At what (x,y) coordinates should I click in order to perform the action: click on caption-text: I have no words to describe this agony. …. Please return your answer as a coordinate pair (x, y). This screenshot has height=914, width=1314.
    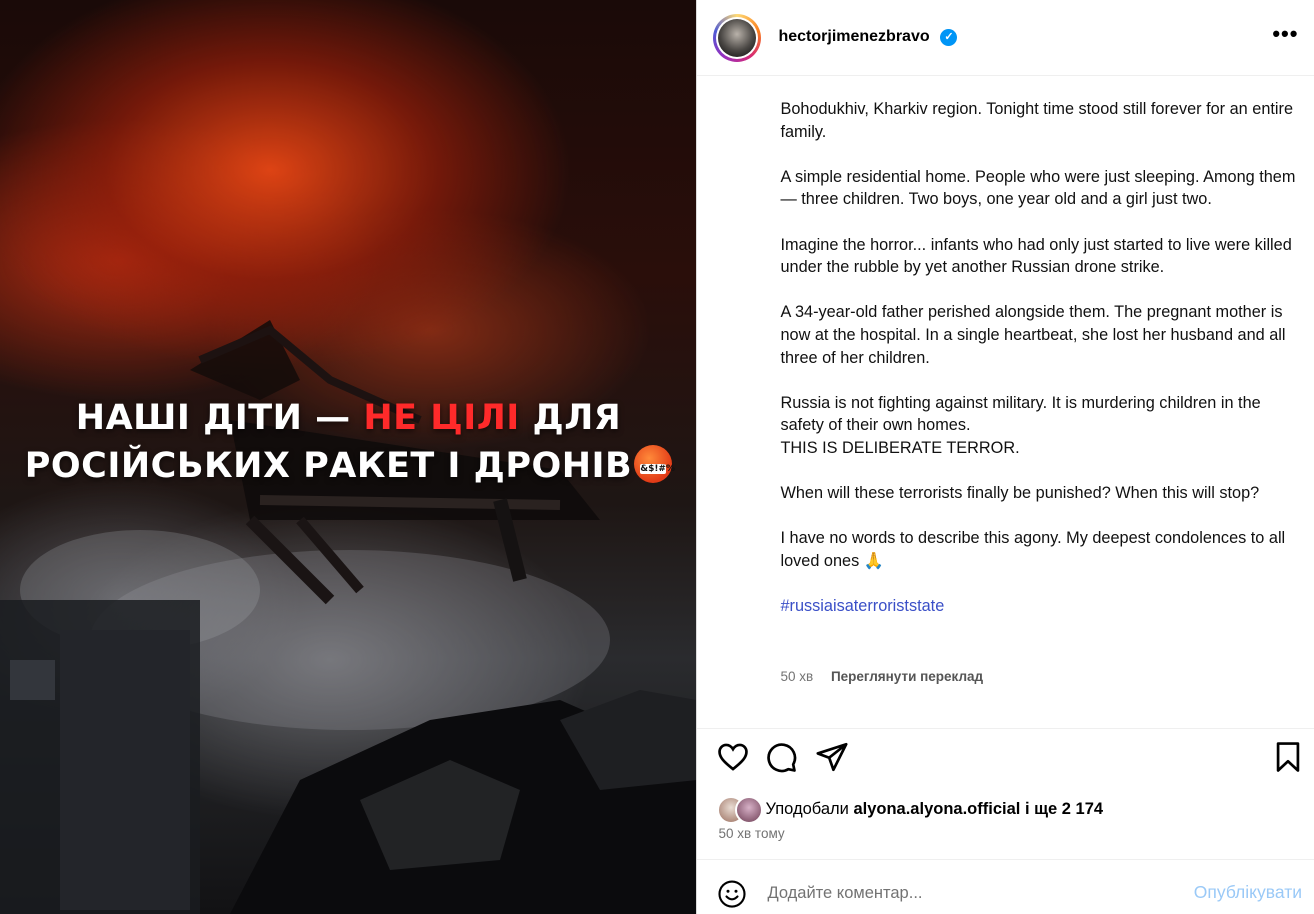
    Looking at the image, I should click on (1033, 549).